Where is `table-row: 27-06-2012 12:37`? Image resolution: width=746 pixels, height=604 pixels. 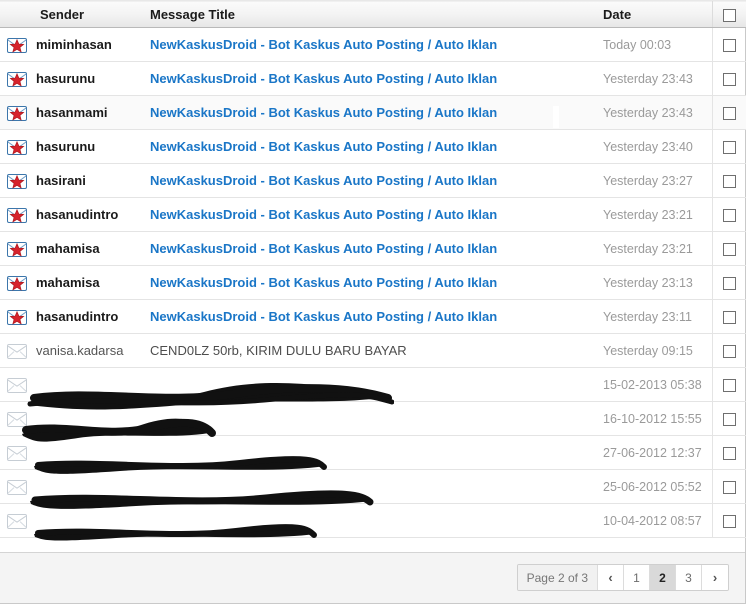
table-row: 27-06-2012 12:37 is located at coordinates (373, 452).